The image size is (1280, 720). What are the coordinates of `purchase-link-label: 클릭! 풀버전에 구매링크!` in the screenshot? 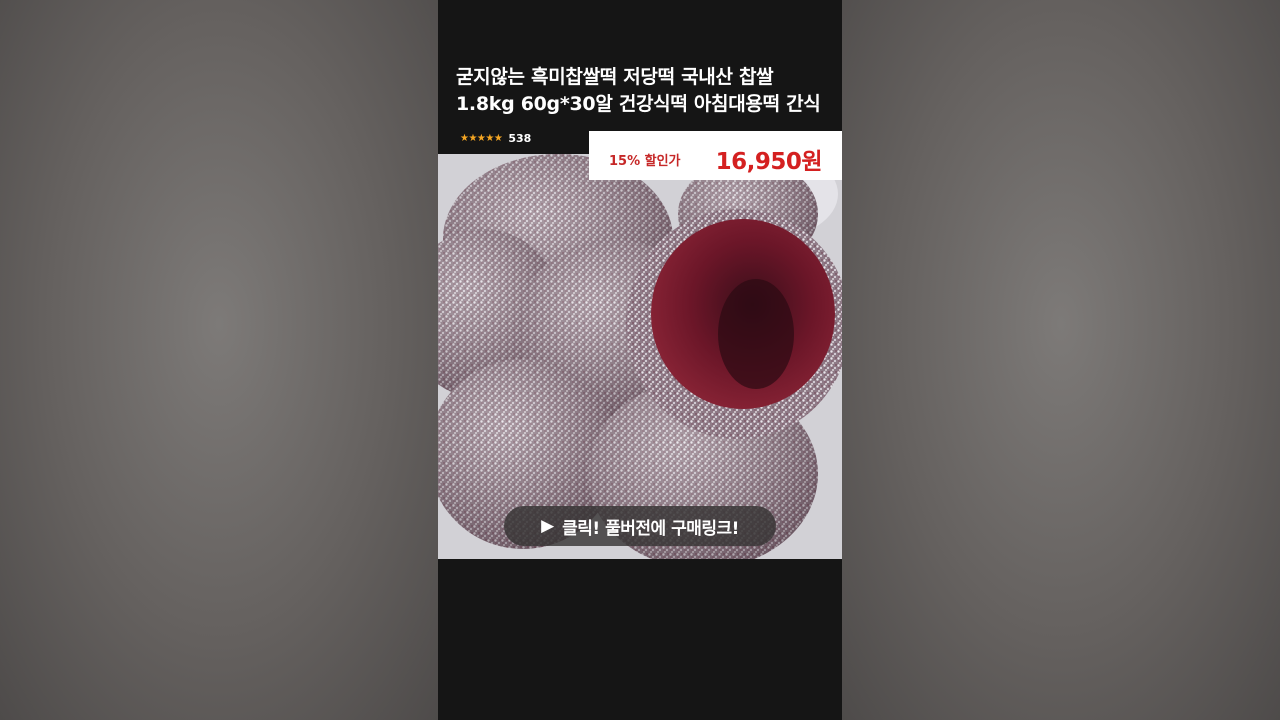 It's located at (650, 528).